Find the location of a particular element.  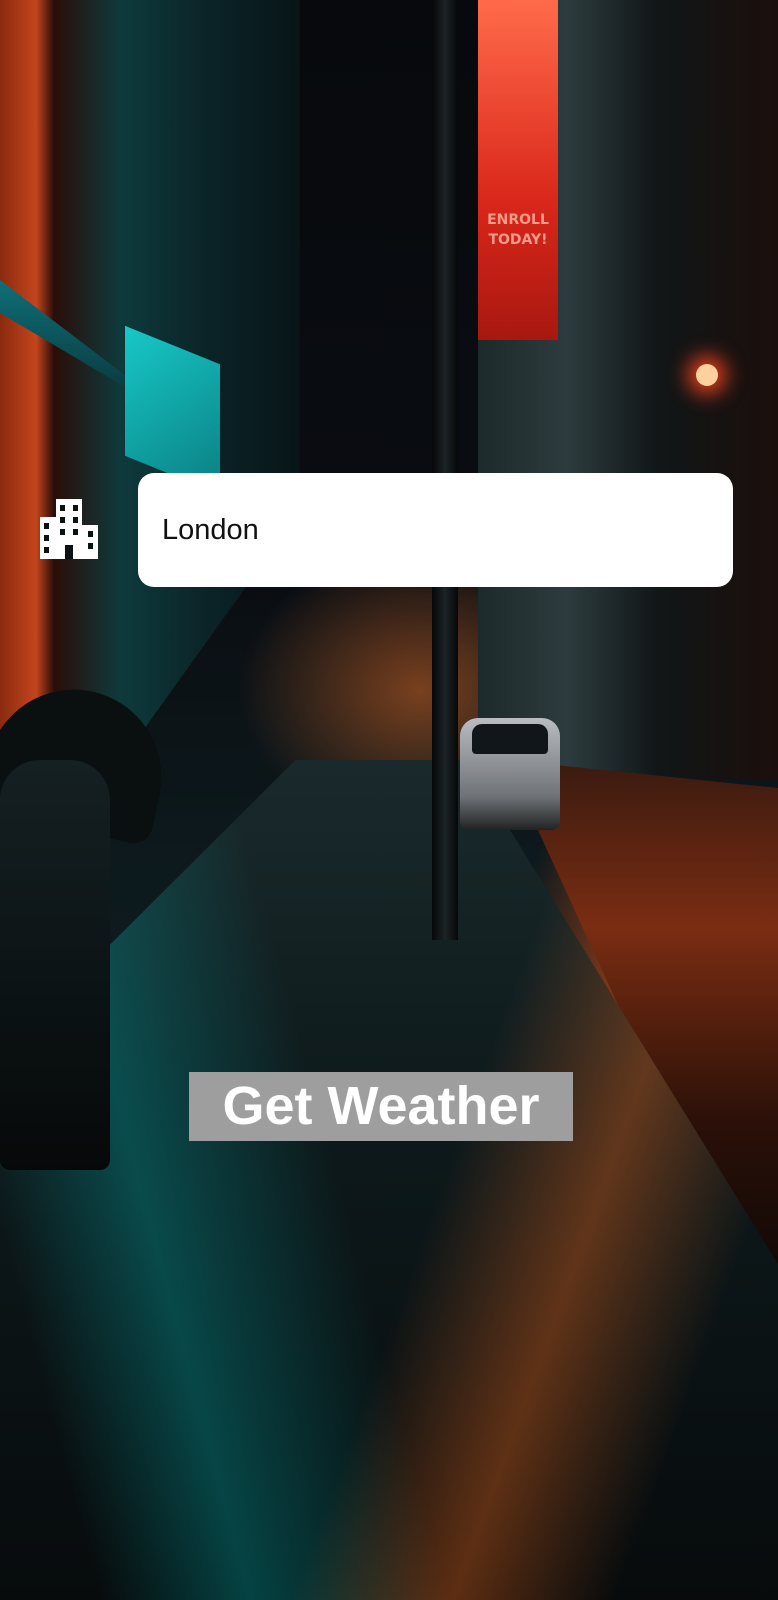

city-field-container is located at coordinates (435, 530).